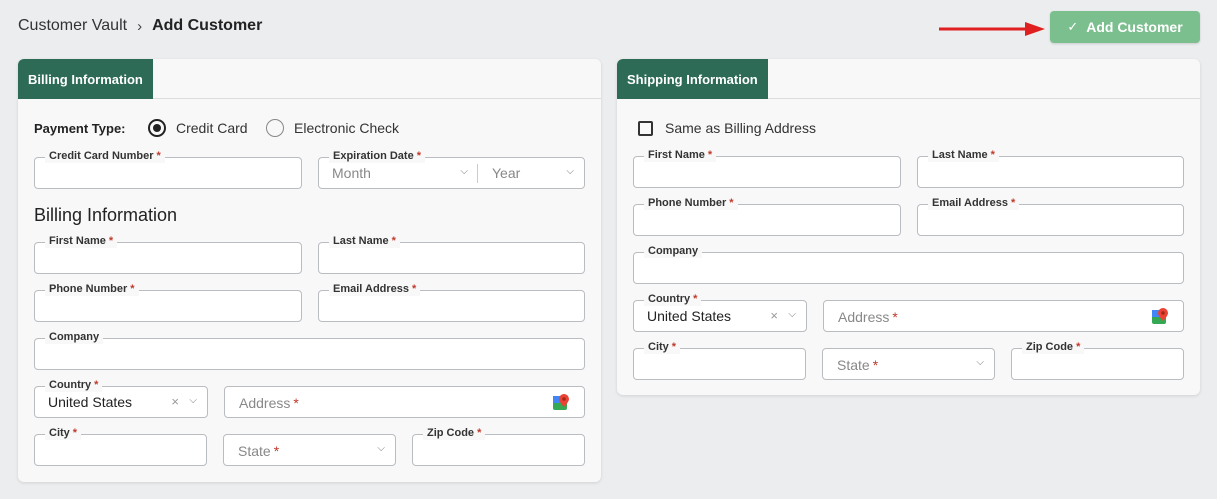 This screenshot has width=1217, height=499. I want to click on breadcrumb: Customer Vault › Add Customer, so click(140, 26).